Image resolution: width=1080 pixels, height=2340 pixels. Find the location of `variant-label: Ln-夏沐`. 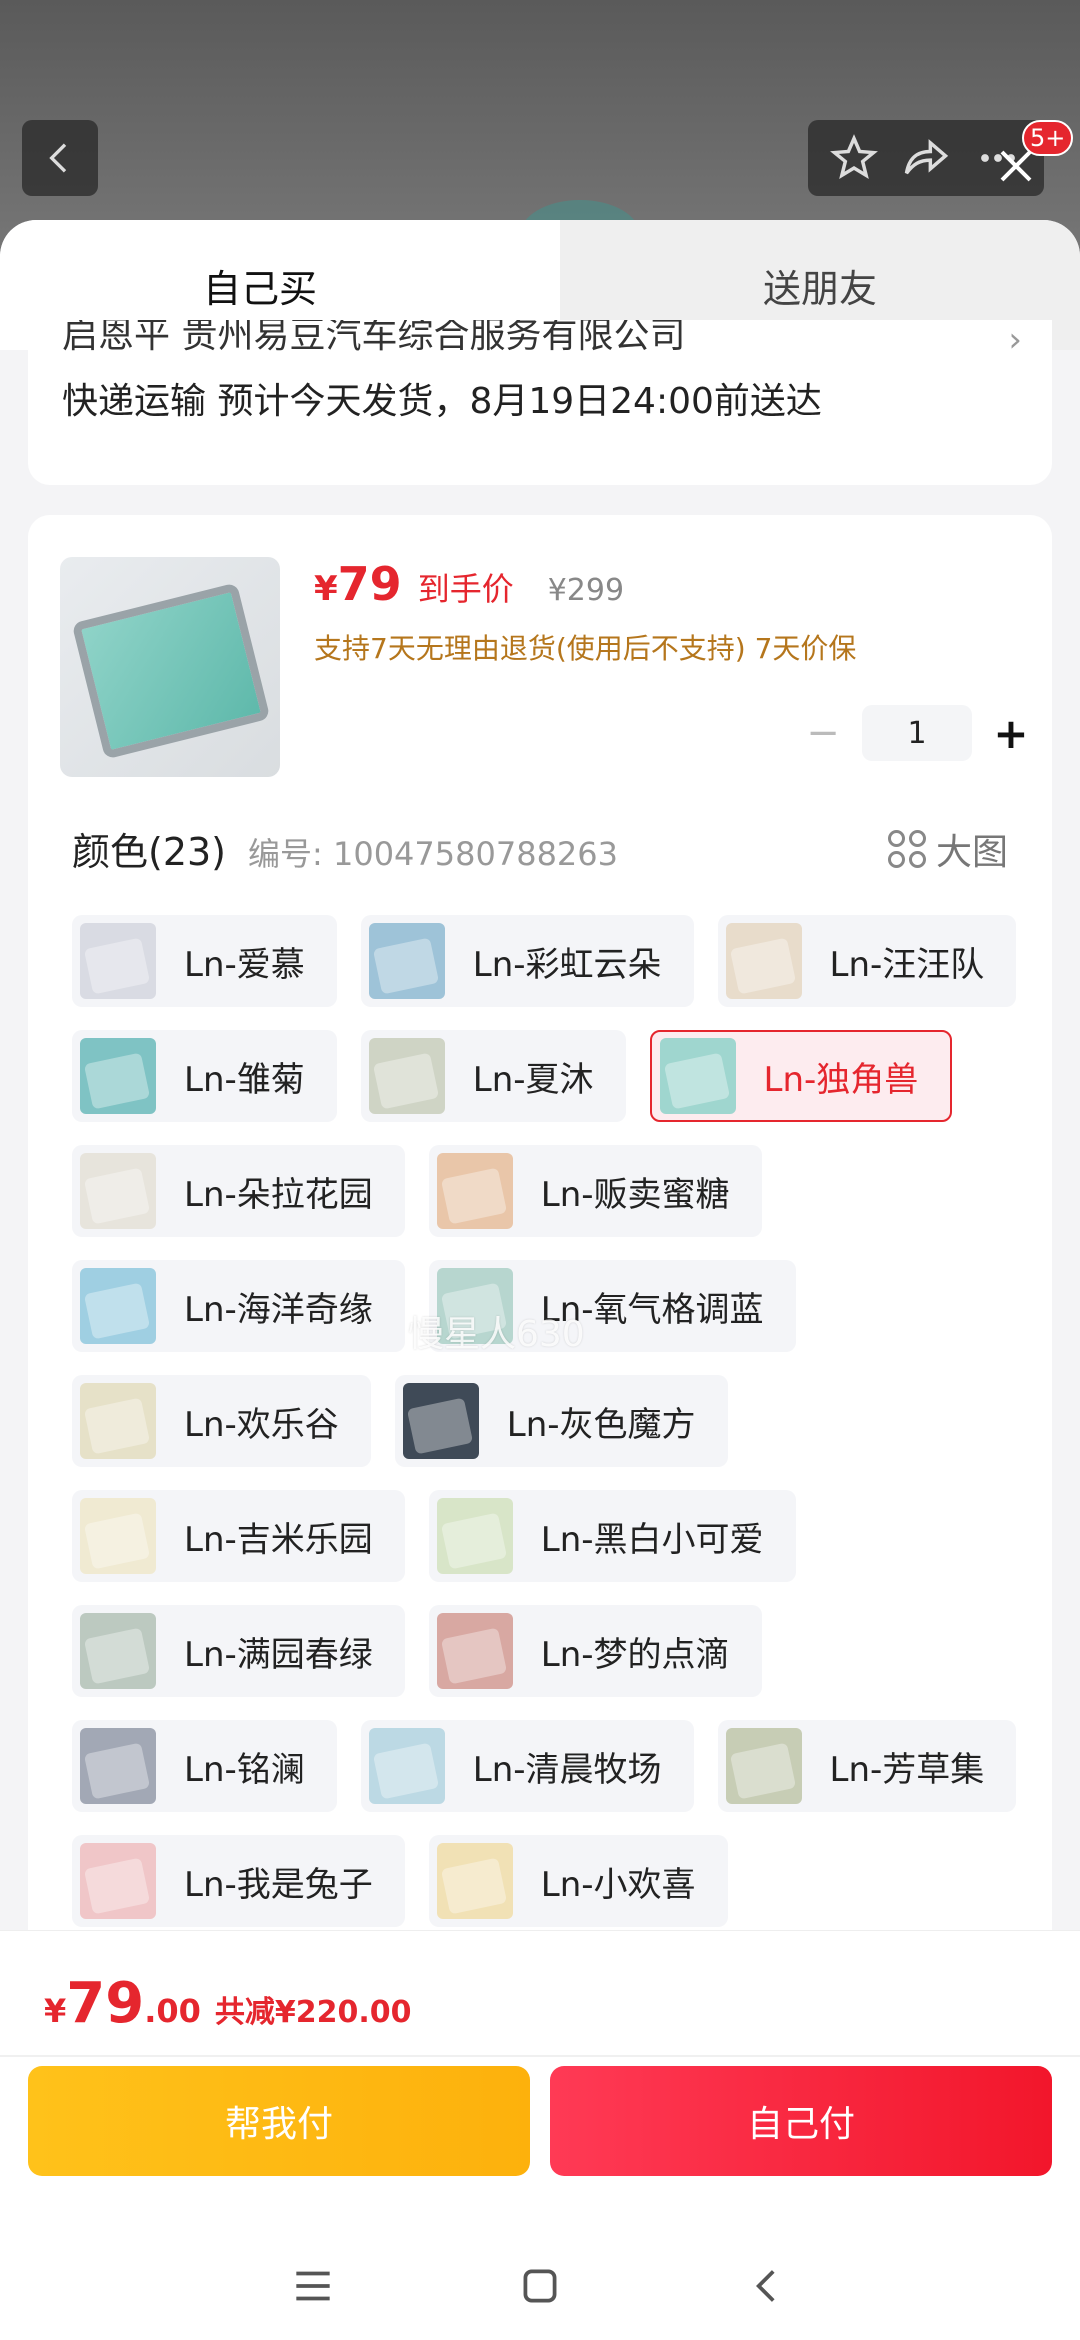

variant-label: Ln-夏沐 is located at coordinates (533, 1079).